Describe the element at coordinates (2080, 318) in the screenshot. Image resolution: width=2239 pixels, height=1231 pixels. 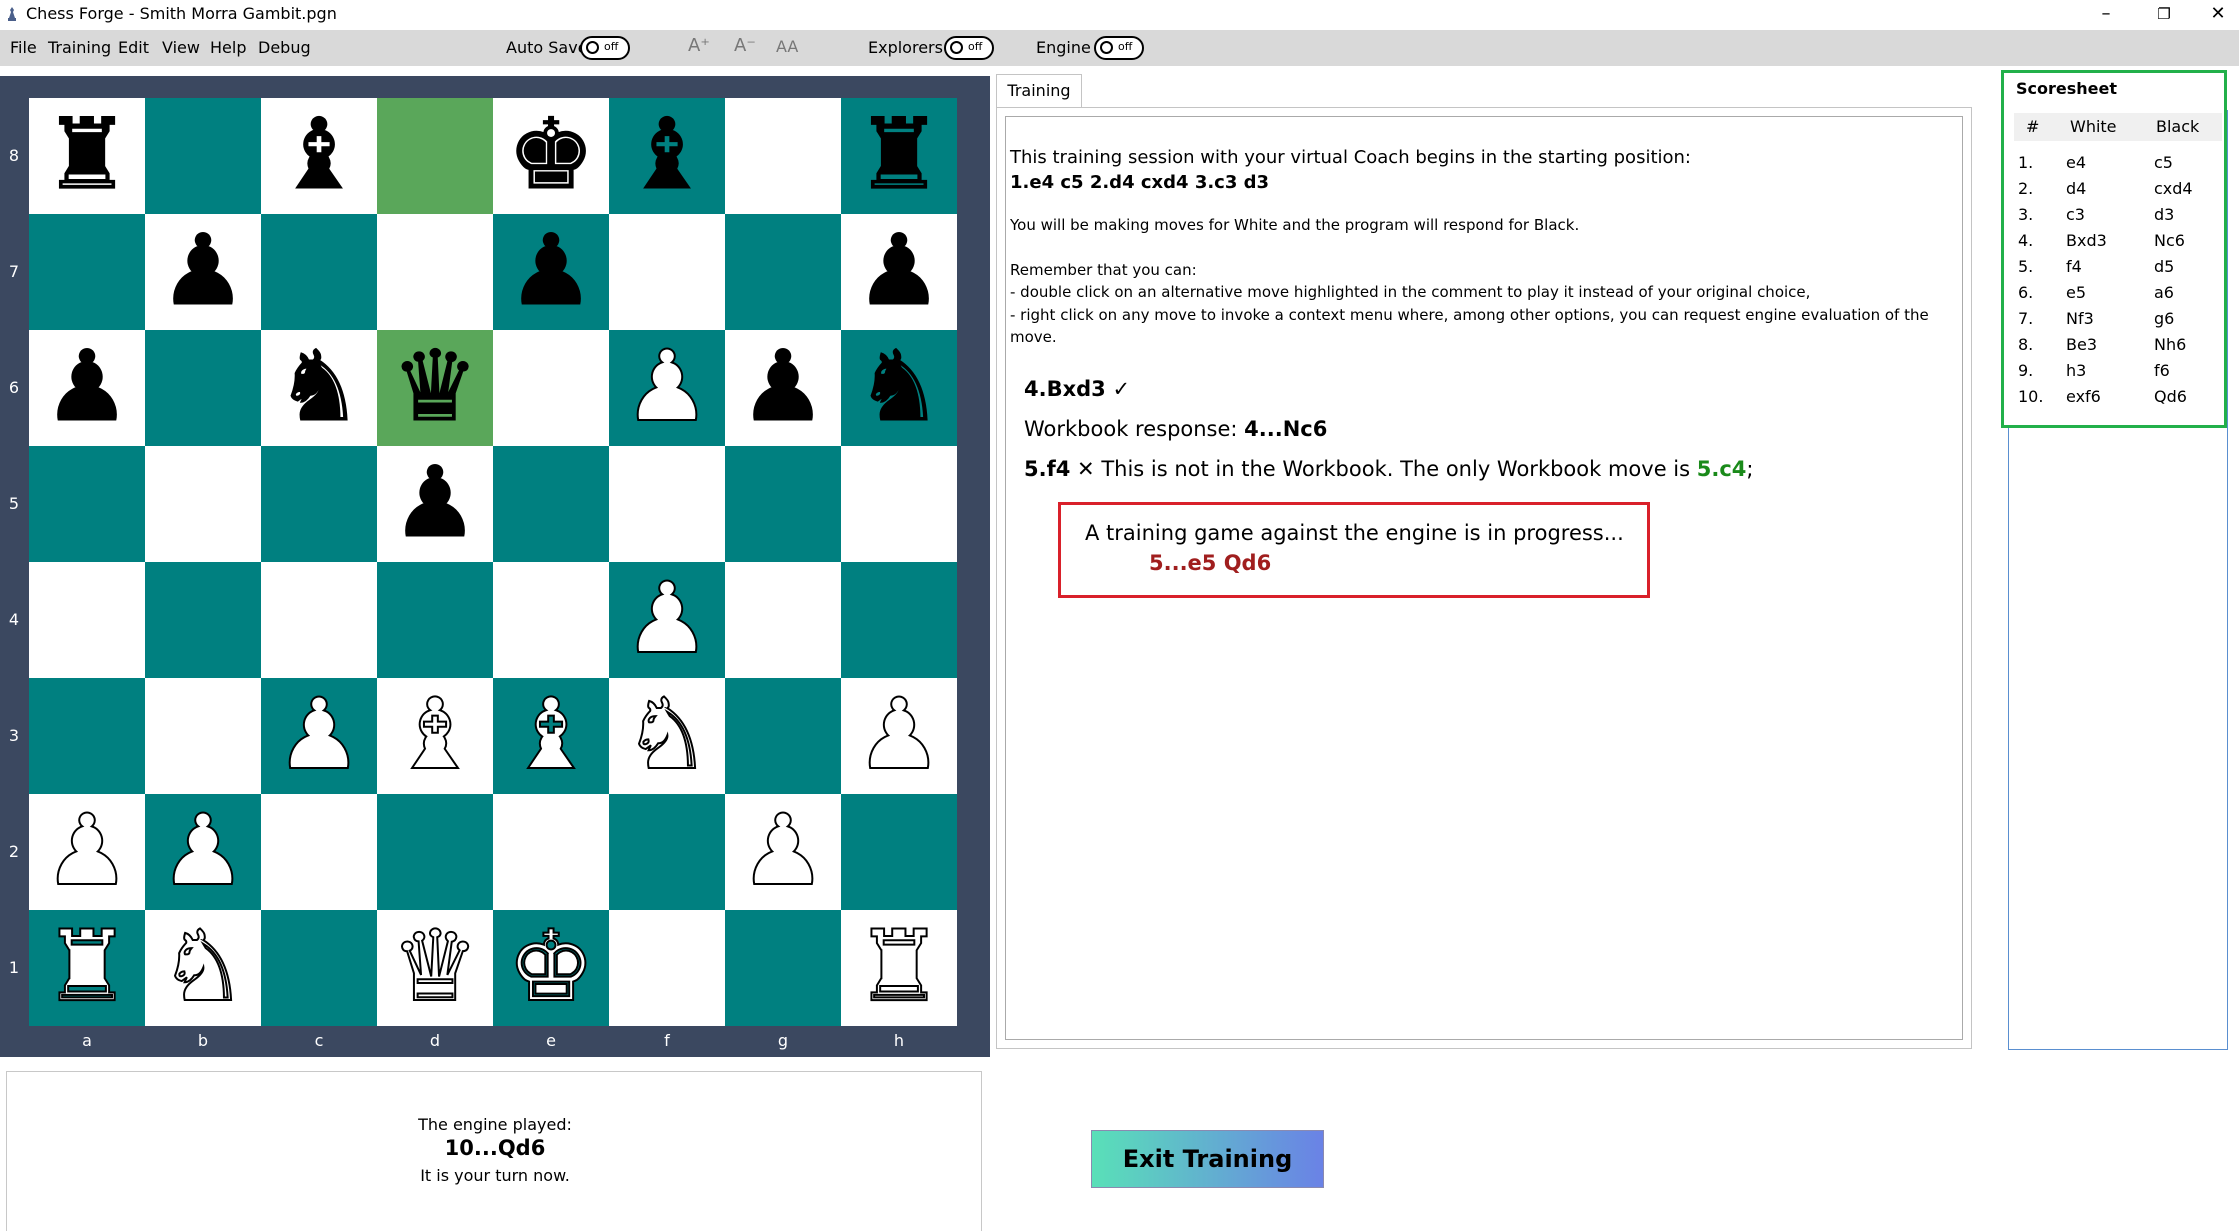
I see `white-move: Nf3` at that location.